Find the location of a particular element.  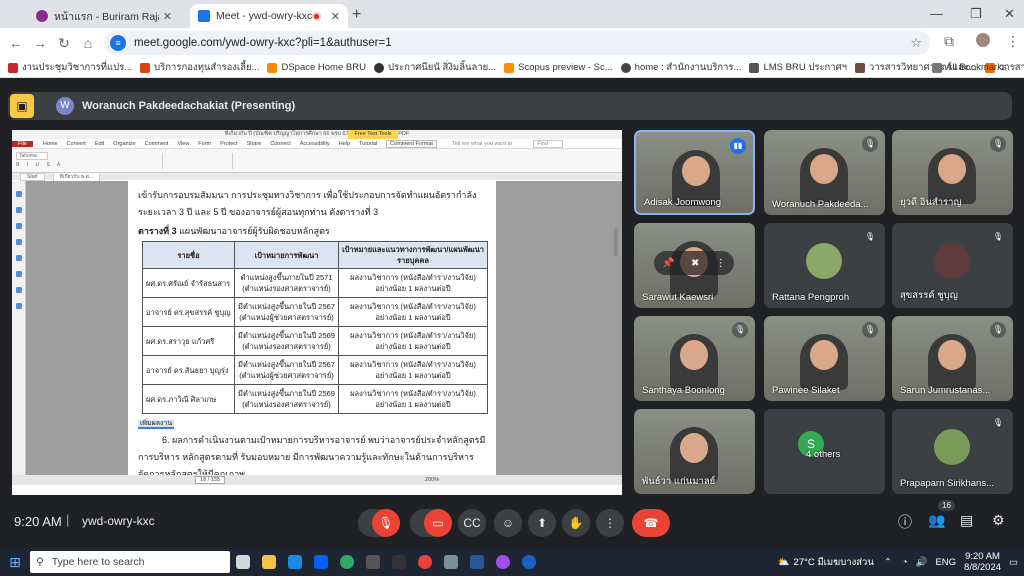

mute-toggle-icon: ✖ is located at coordinates (695, 263).